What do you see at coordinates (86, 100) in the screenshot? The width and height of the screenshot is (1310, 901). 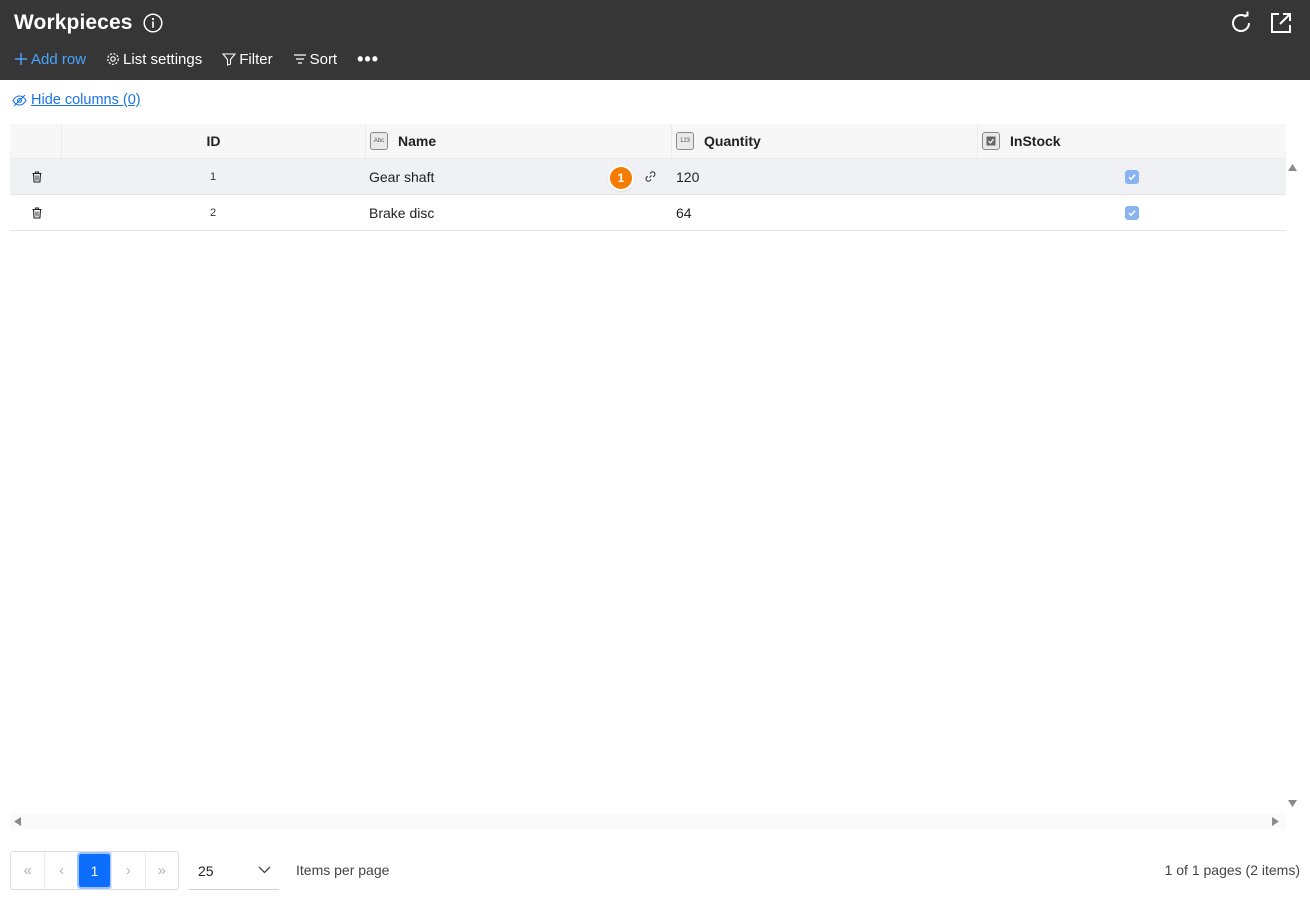 I see `hide-columns-label: Hide columns (0)` at bounding box center [86, 100].